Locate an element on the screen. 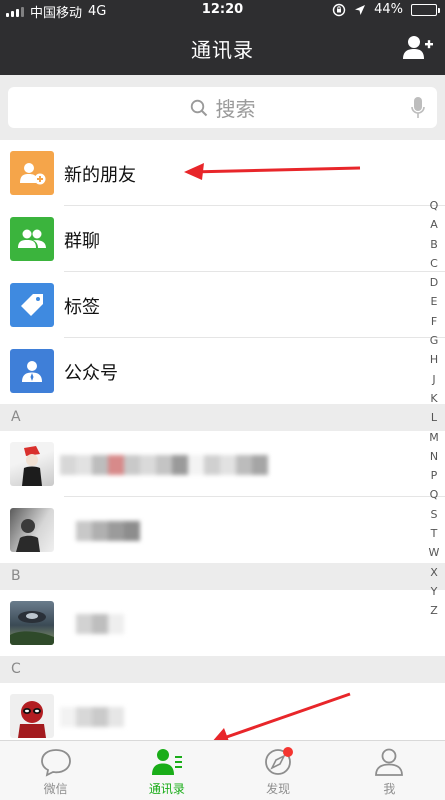 The image size is (445, 800). group-chat-icon is located at coordinates (32, 239).